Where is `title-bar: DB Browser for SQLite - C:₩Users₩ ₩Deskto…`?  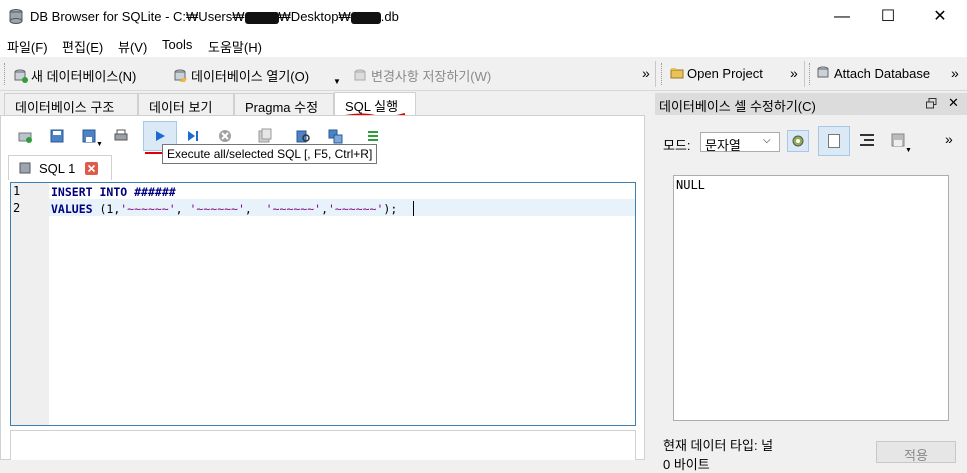
title-bar: DB Browser for SQLite - C:₩Users₩ ₩Deskto… is located at coordinates (483, 16).